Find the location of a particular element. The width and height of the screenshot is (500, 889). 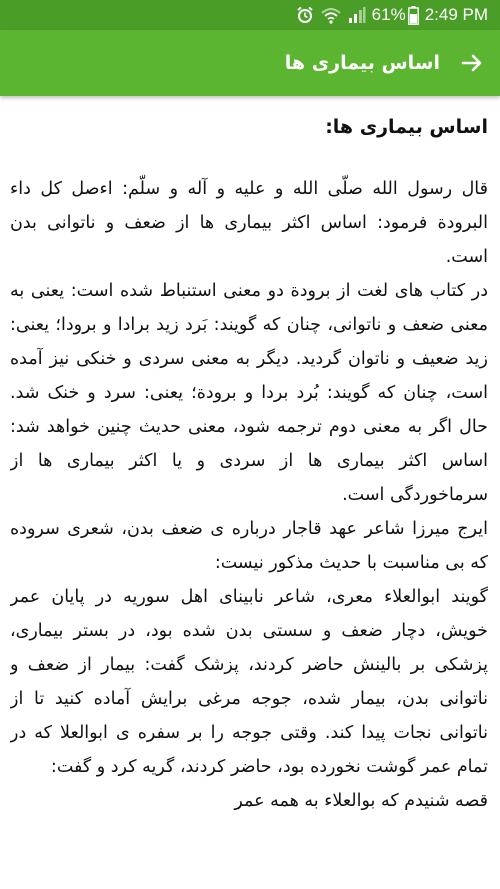

app-bar: اساس بیماری ها is located at coordinates (250, 63).